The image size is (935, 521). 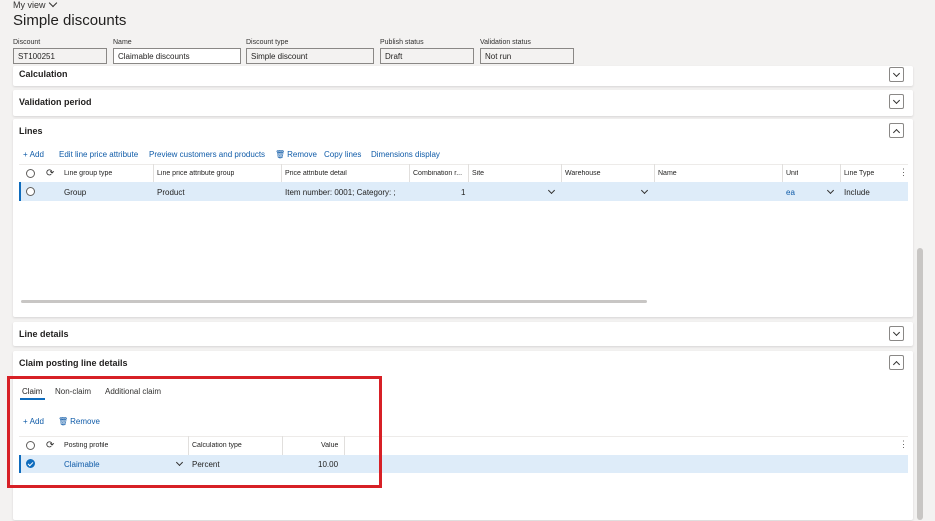 What do you see at coordinates (478, 173) in the screenshot?
I see `col-site: Site` at bounding box center [478, 173].